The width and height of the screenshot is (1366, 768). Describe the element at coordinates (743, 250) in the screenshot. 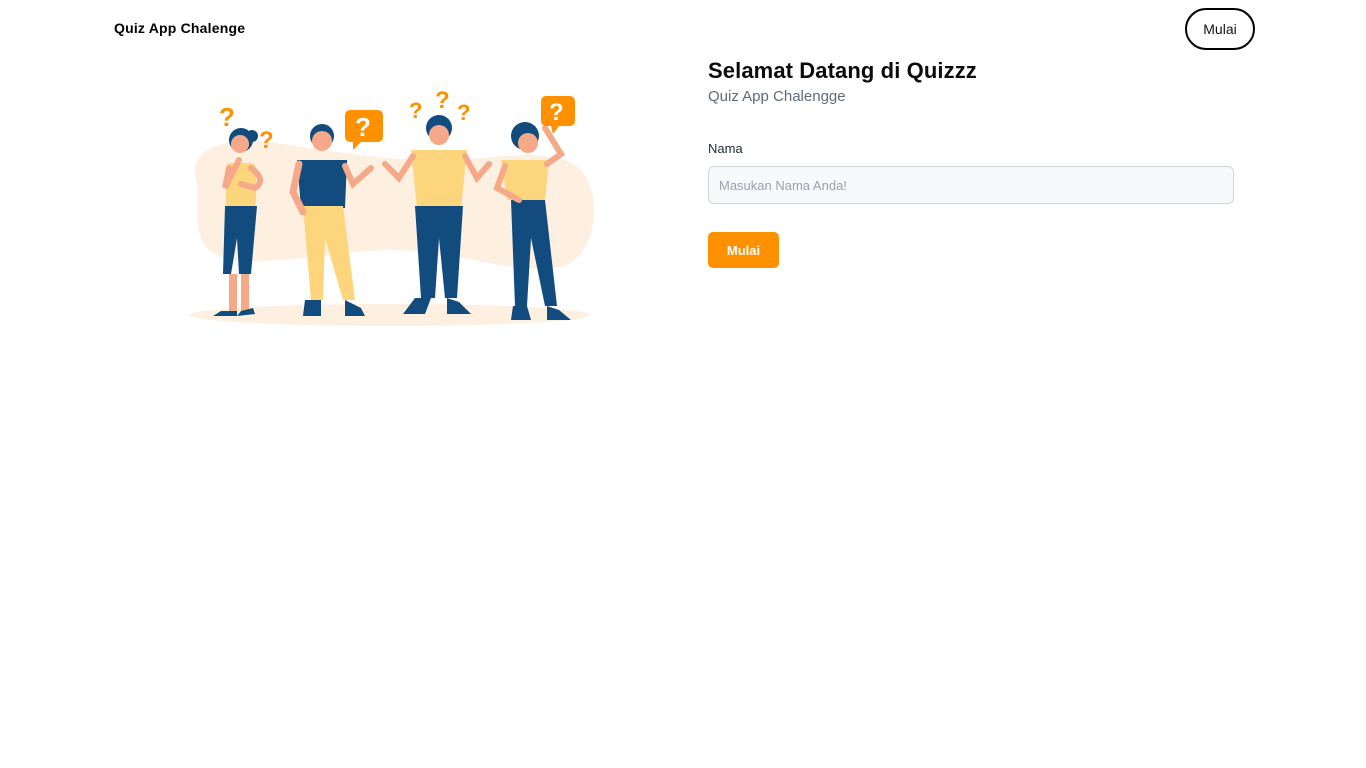

I see `start-quiz-button: Mulai` at that location.